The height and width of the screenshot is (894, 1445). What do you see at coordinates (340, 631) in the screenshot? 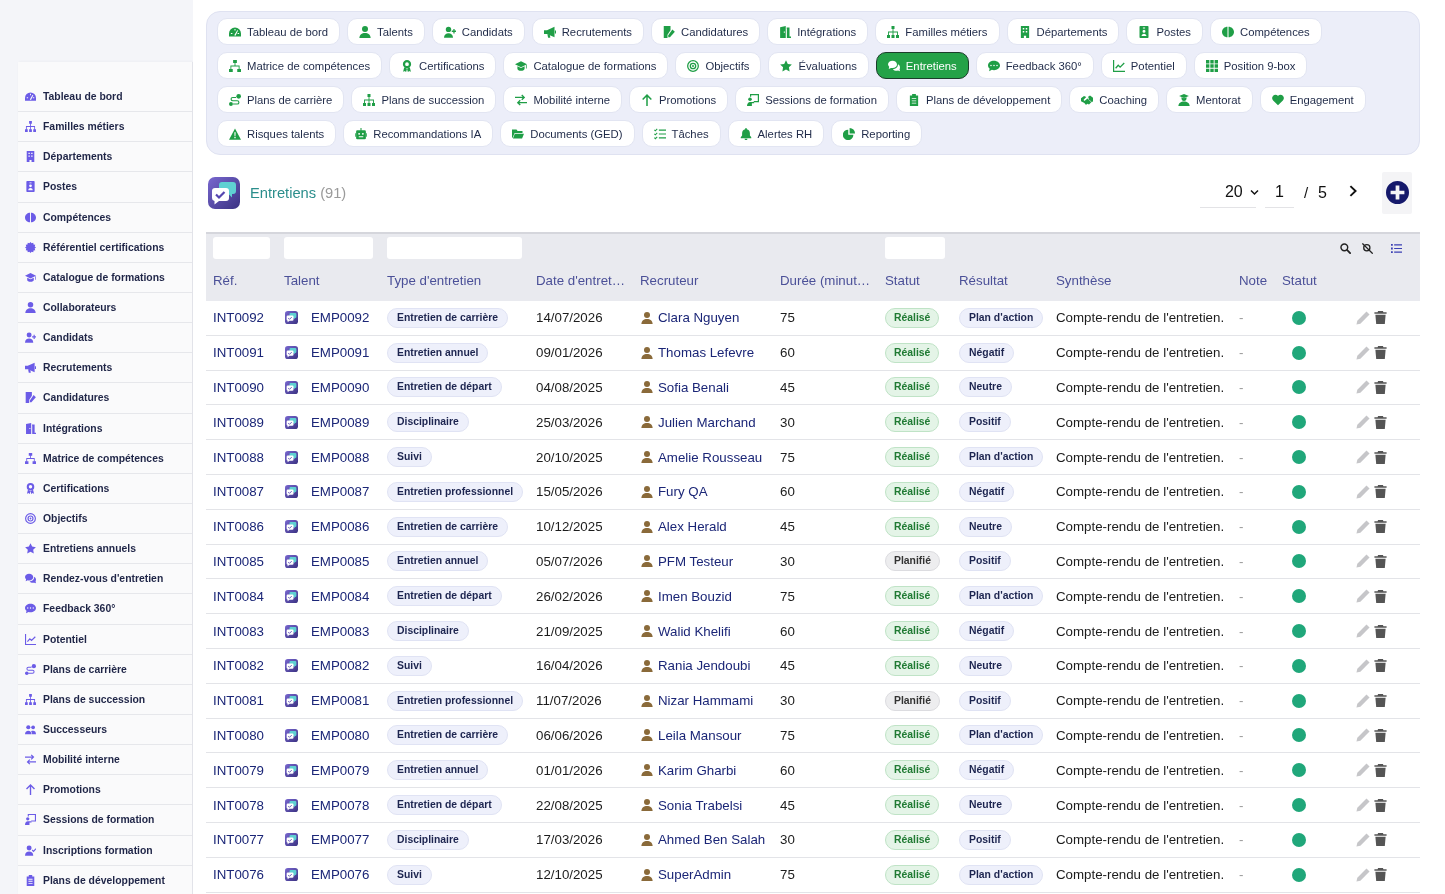
I see `talent-link: EMP0083` at bounding box center [340, 631].